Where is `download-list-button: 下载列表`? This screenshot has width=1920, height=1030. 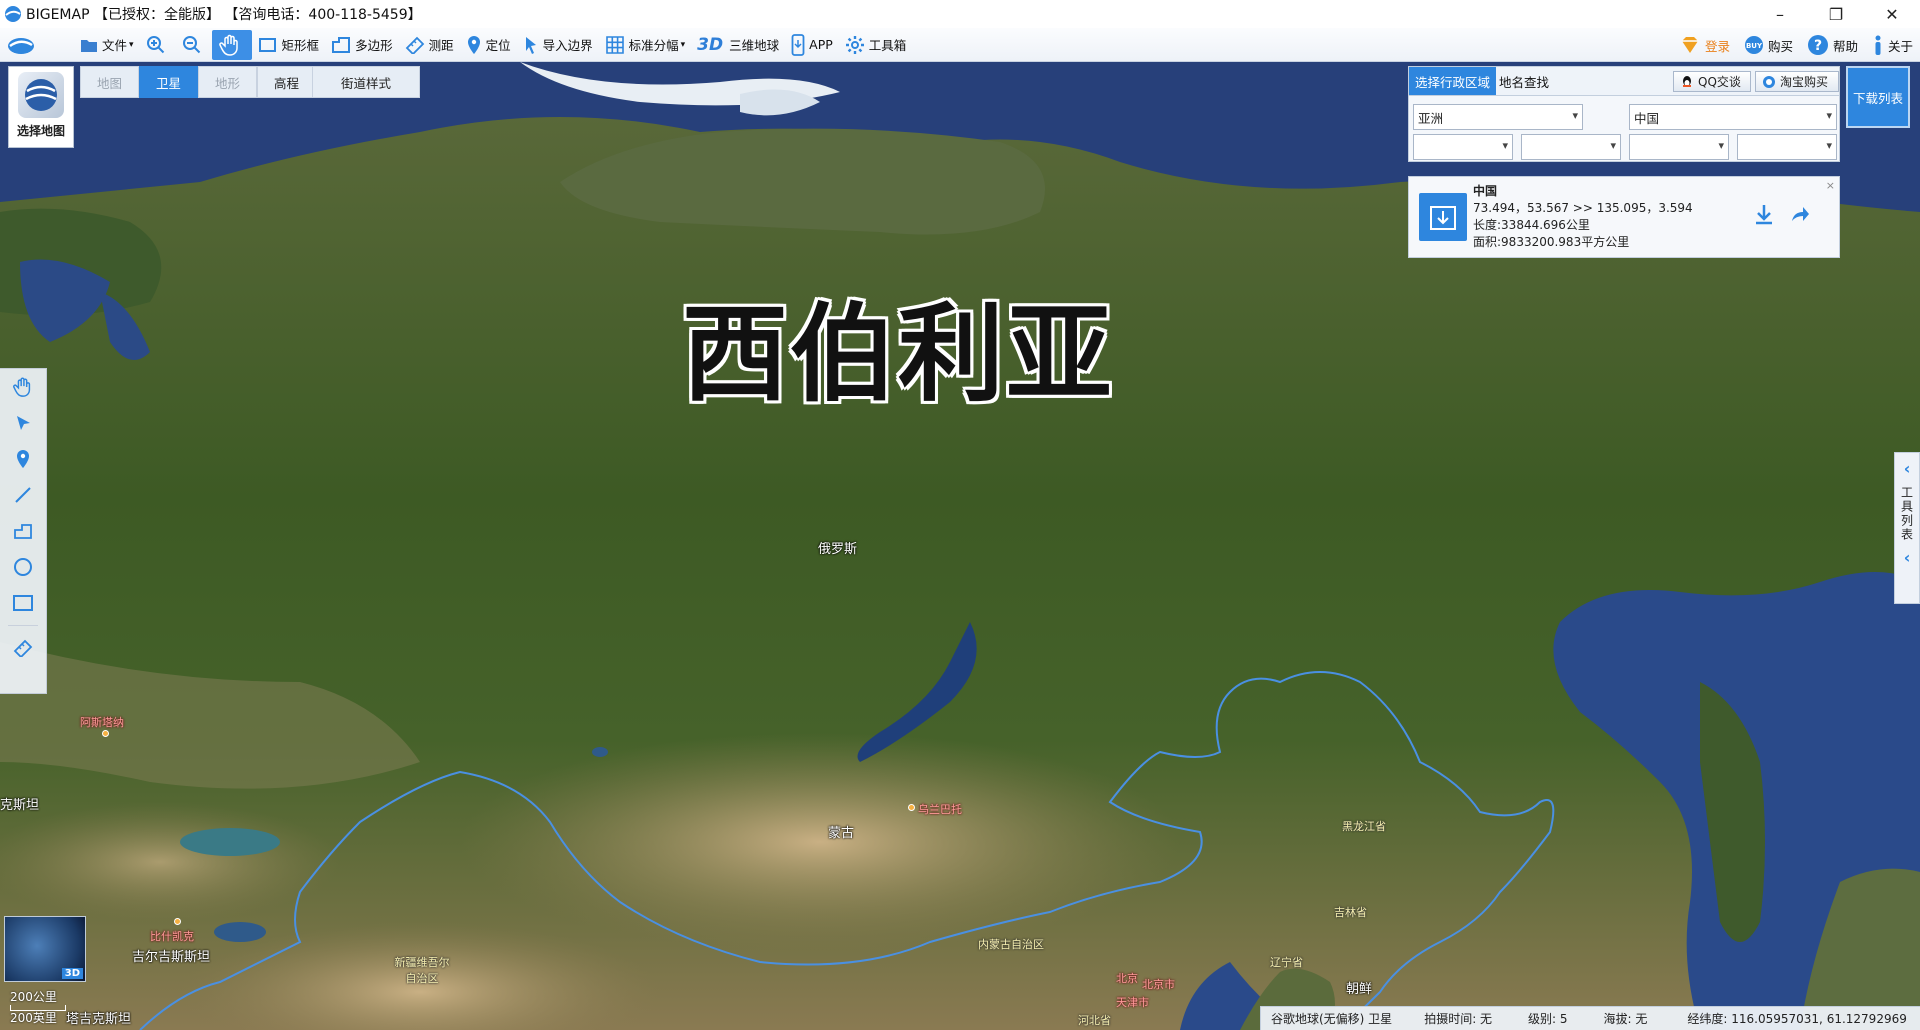
download-list-button: 下载列表 is located at coordinates (1878, 97).